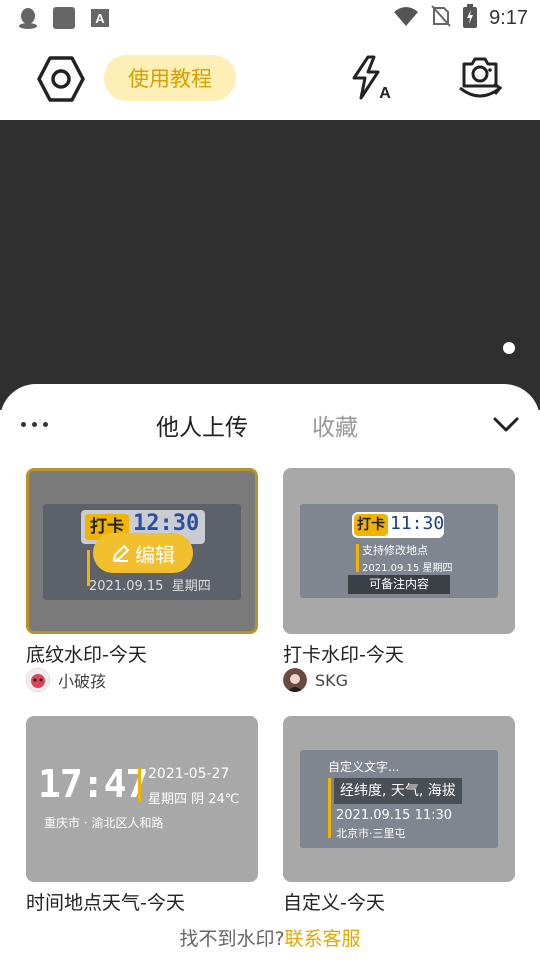  I want to click on watermark-card-checkin: 打卡 11:30 支持修改地点 2021.09.15 星期四 可备注内容, so click(399, 551).